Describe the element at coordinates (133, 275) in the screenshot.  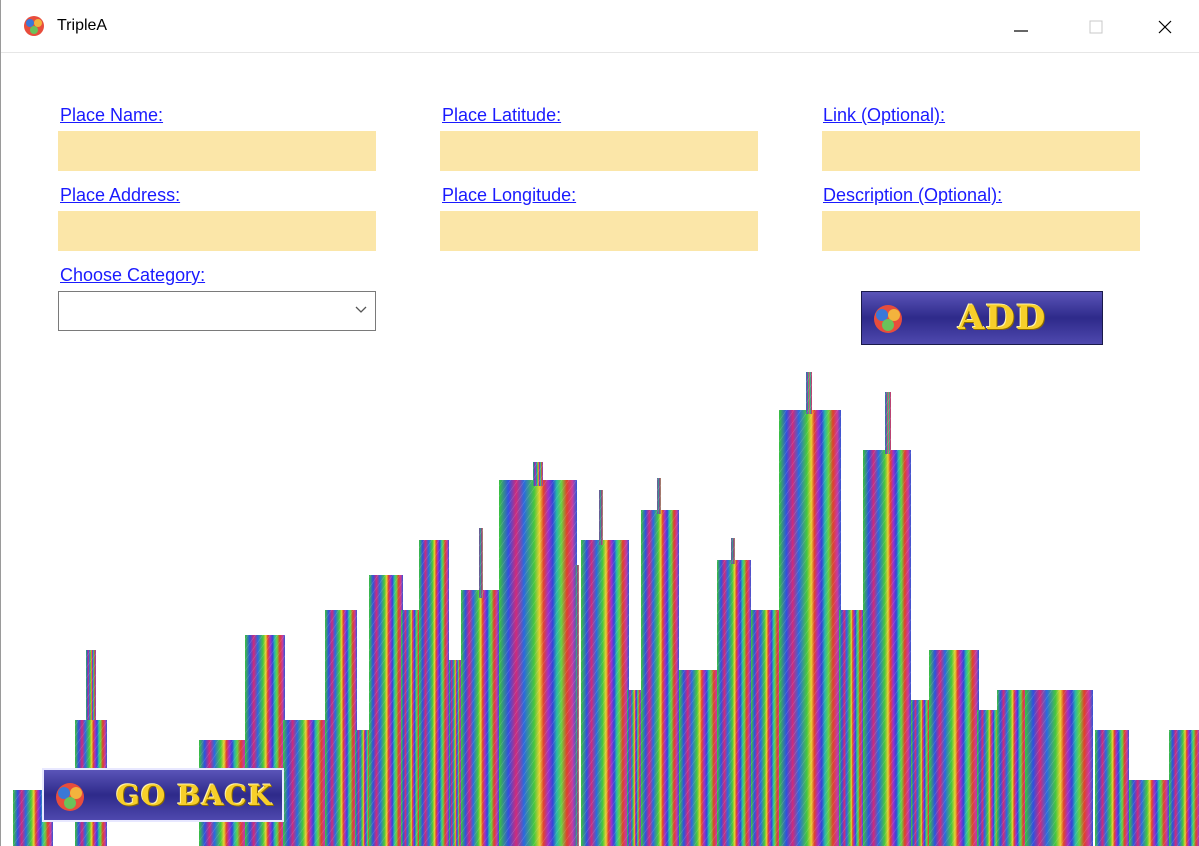
I see `choose-category-label: Choose Category:` at that location.